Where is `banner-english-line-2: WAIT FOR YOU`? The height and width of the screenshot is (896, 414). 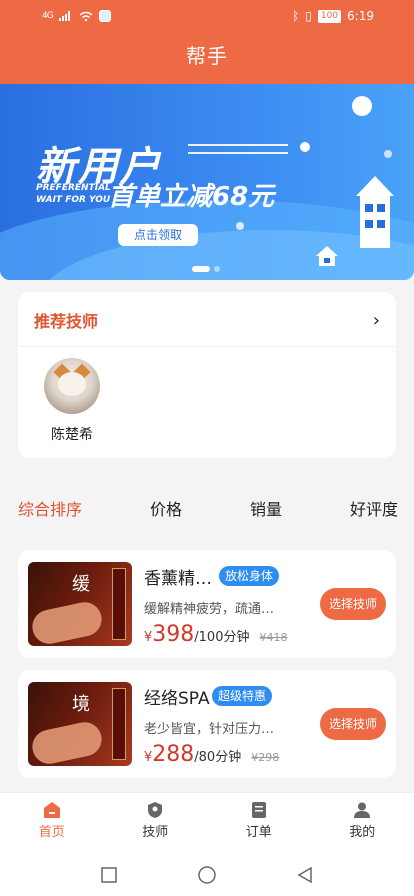 banner-english-line-2: WAIT FOR YOU is located at coordinates (73, 200).